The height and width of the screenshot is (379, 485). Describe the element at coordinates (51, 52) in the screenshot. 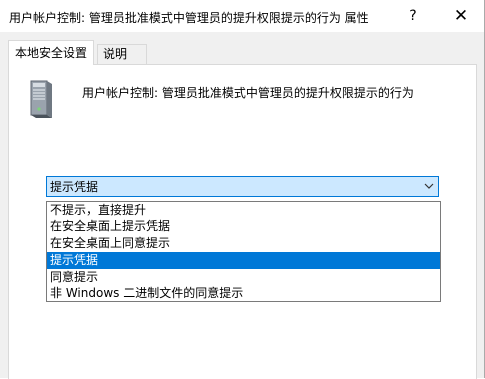

I see `tab-local-security-setting: 本地安全设置` at that location.